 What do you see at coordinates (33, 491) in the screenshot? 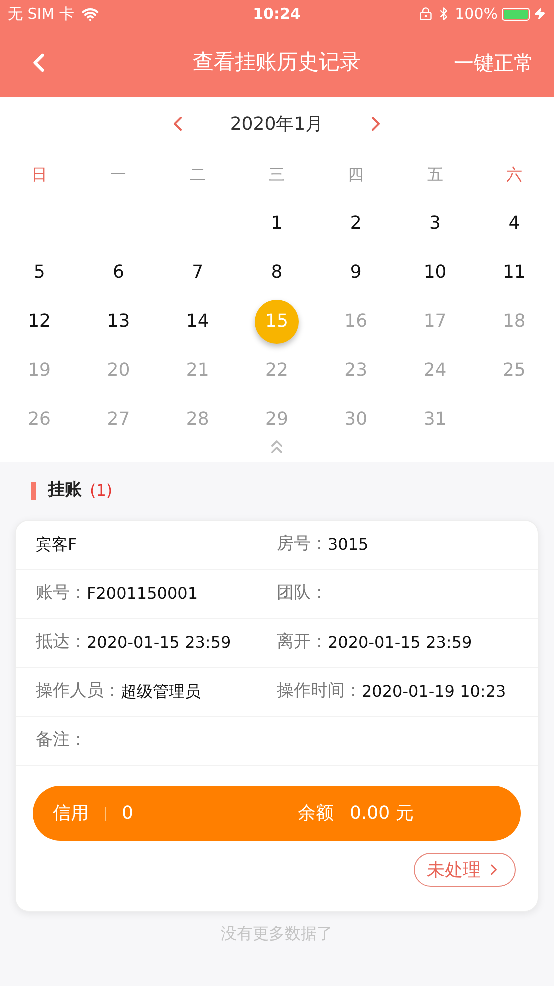
I see `section-marker` at bounding box center [33, 491].